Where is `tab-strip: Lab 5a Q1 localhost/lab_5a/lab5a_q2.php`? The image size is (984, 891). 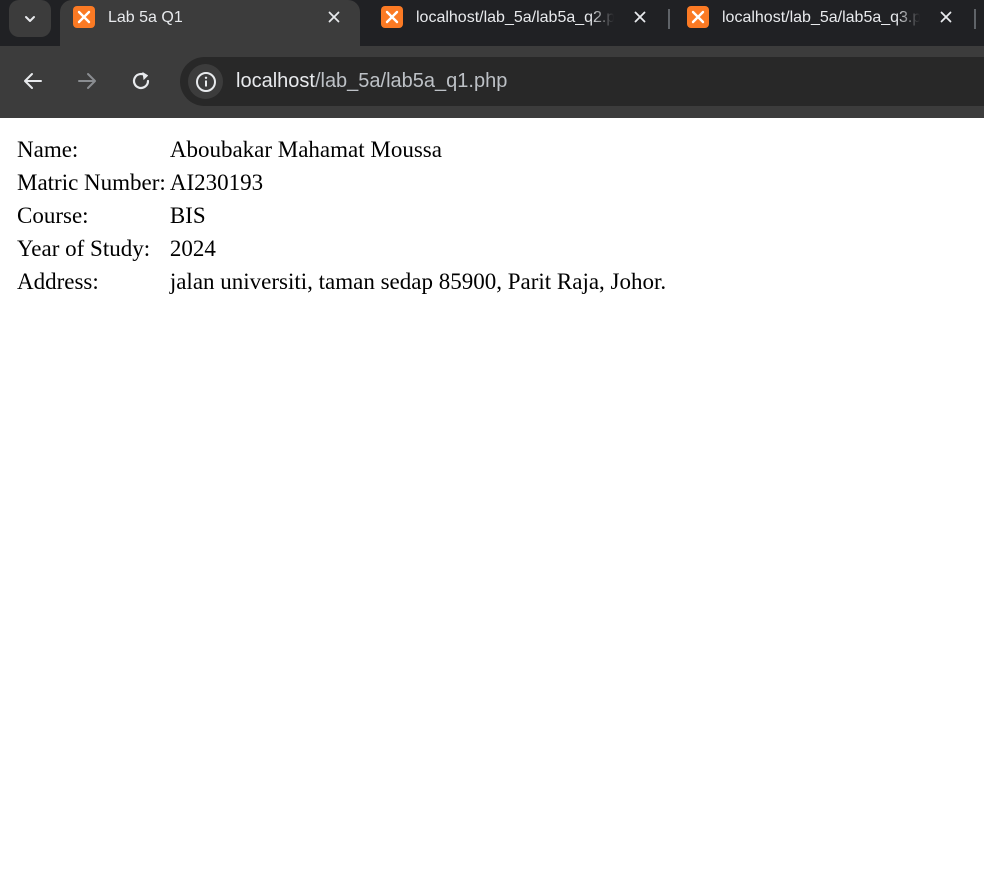
tab-strip: Lab 5a Q1 localhost/lab_5a/lab5a_q2.php is located at coordinates (492, 23).